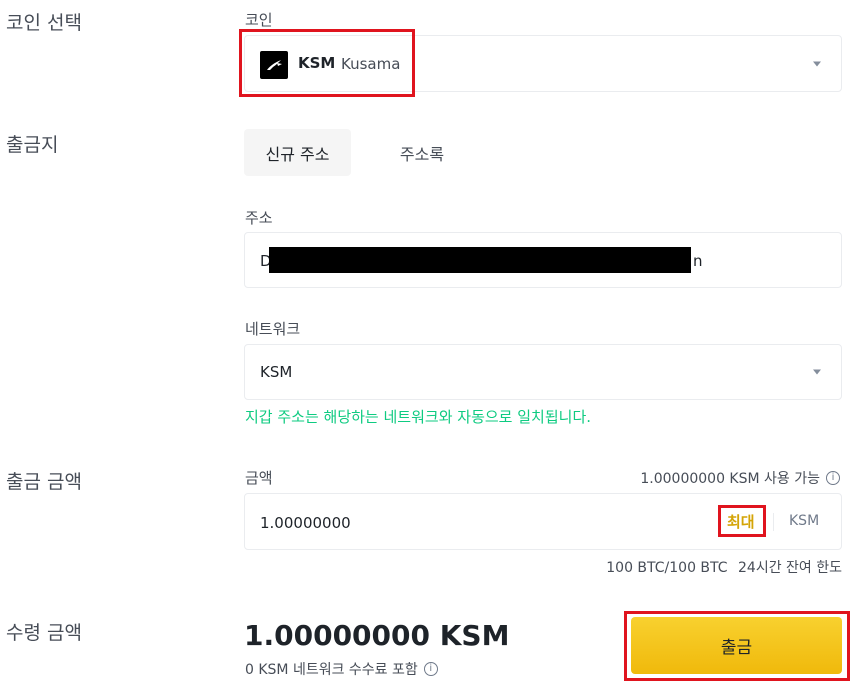 The image size is (852, 686). What do you see at coordinates (698, 261) in the screenshot?
I see `address-suffix: n` at bounding box center [698, 261].